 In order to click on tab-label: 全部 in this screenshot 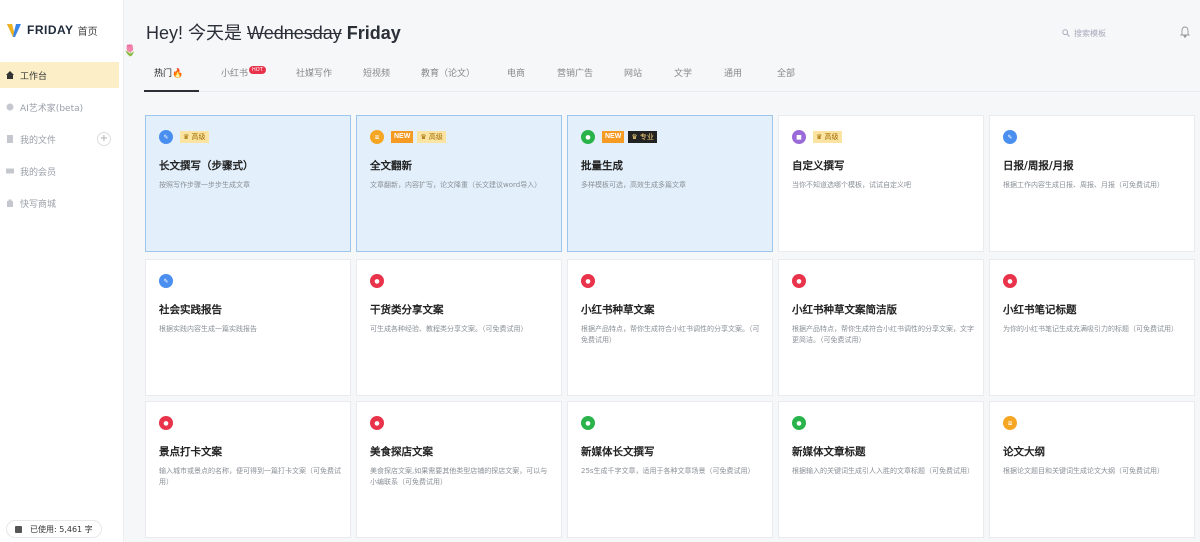, I will do `click(786, 74)`.